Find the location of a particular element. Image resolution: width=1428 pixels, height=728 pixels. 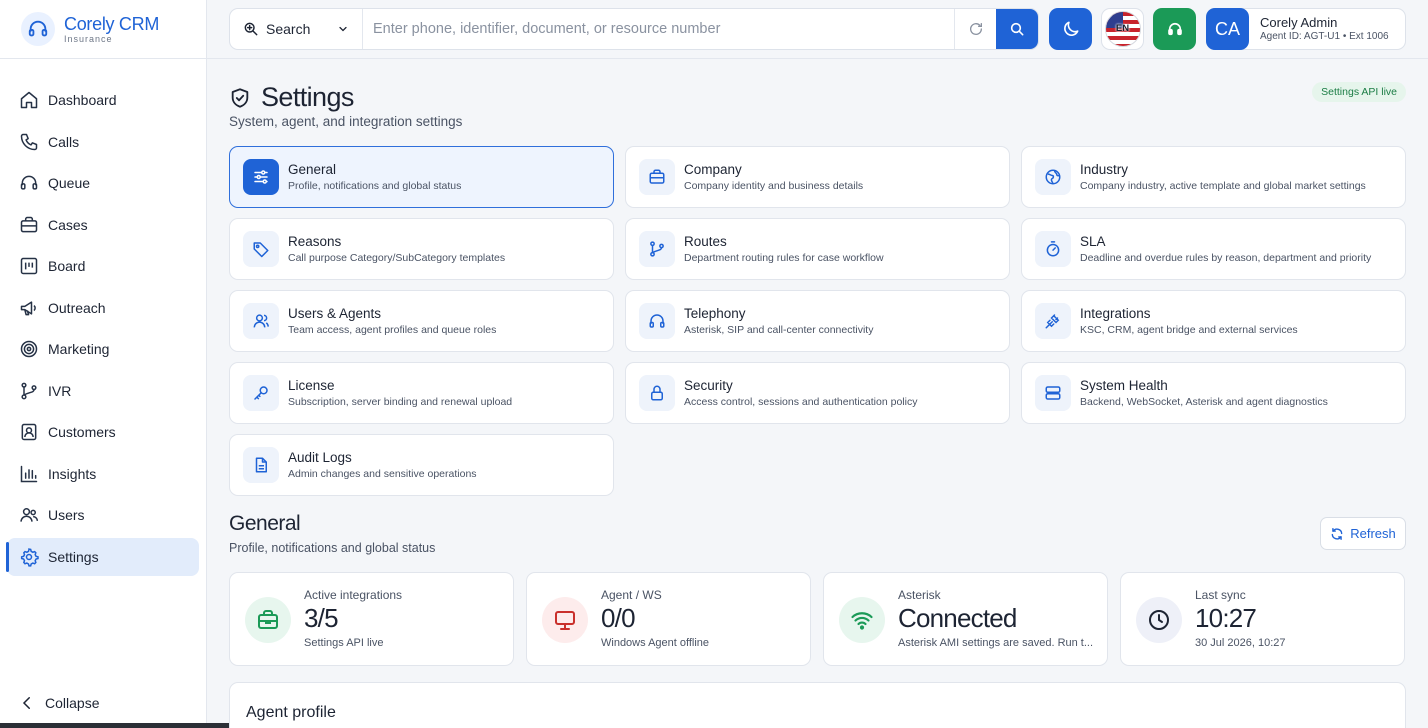

moon-icon is located at coordinates (1071, 29).